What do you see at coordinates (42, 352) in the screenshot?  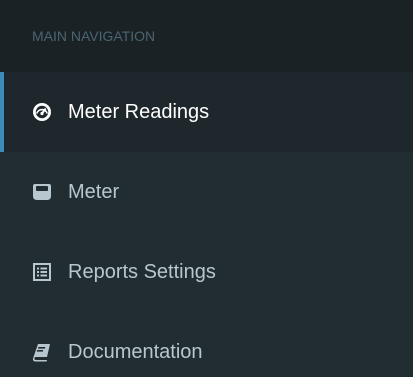 I see `book-icon` at bounding box center [42, 352].